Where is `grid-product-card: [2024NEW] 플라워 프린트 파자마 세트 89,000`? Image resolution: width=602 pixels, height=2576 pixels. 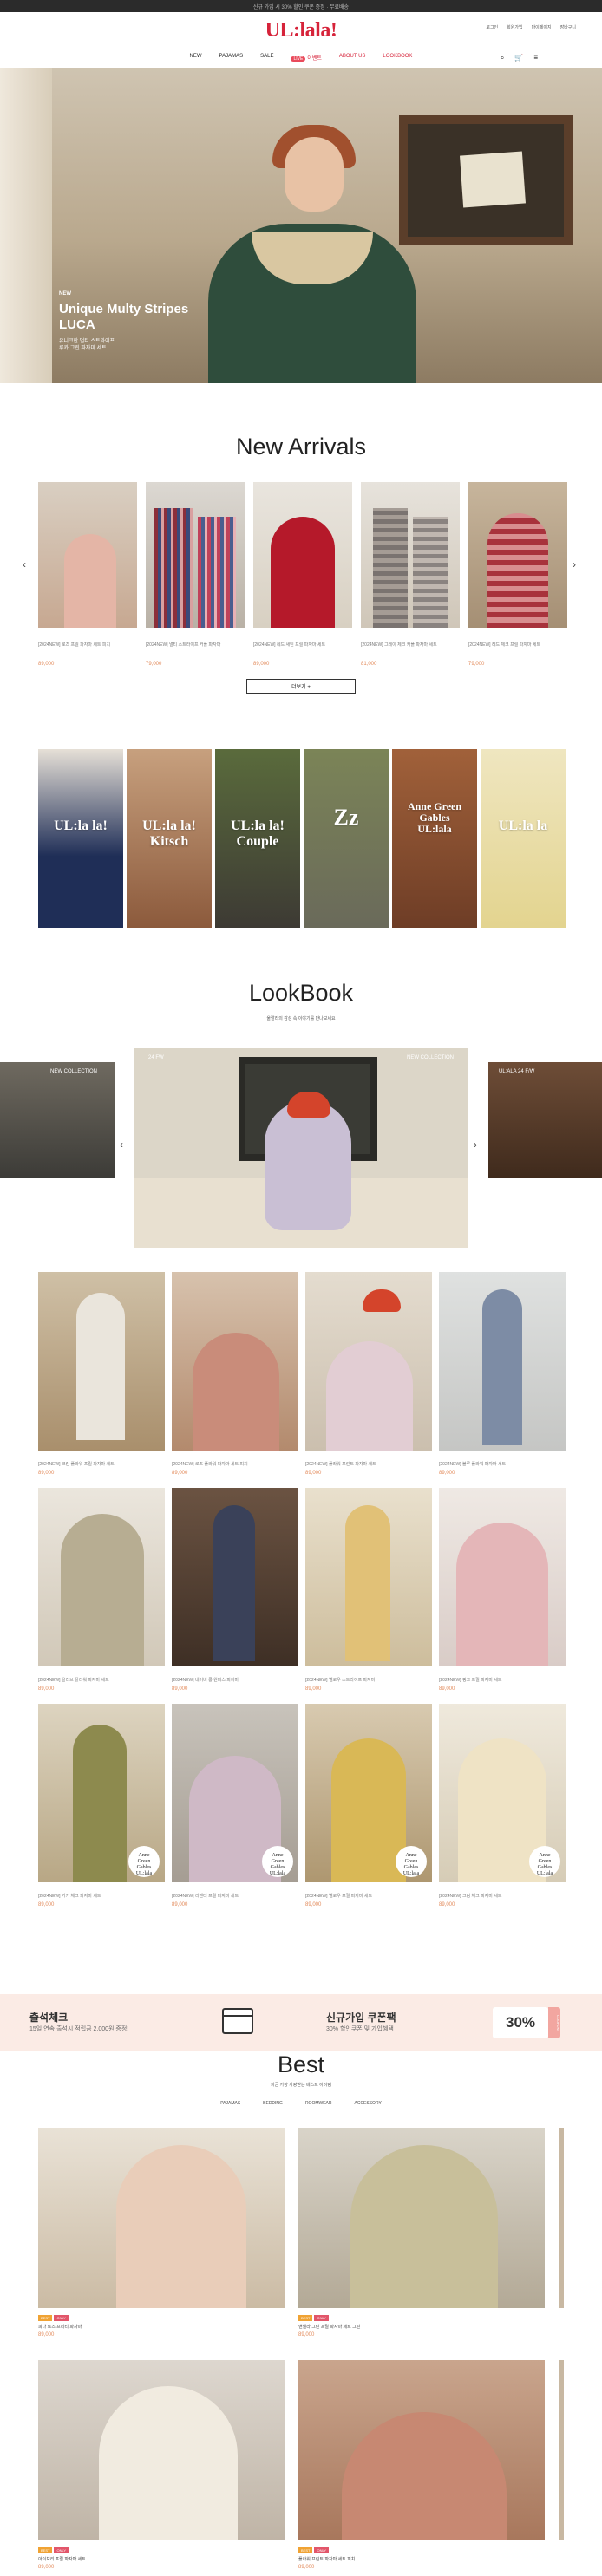 grid-product-card: [2024NEW] 플라워 프린트 파자마 세트 89,000 is located at coordinates (368, 1374).